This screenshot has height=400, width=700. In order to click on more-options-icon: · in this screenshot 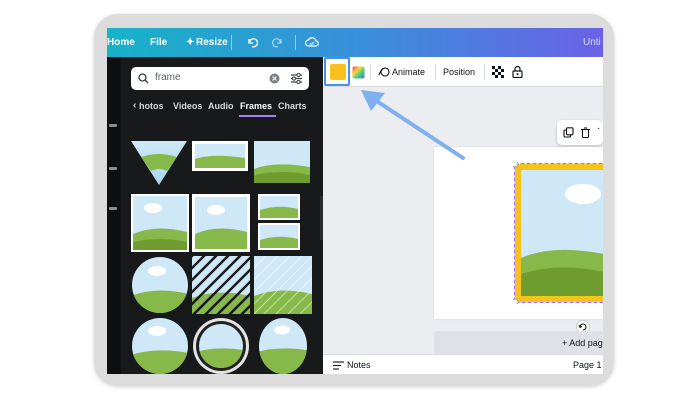, I will do `click(598, 128)`.